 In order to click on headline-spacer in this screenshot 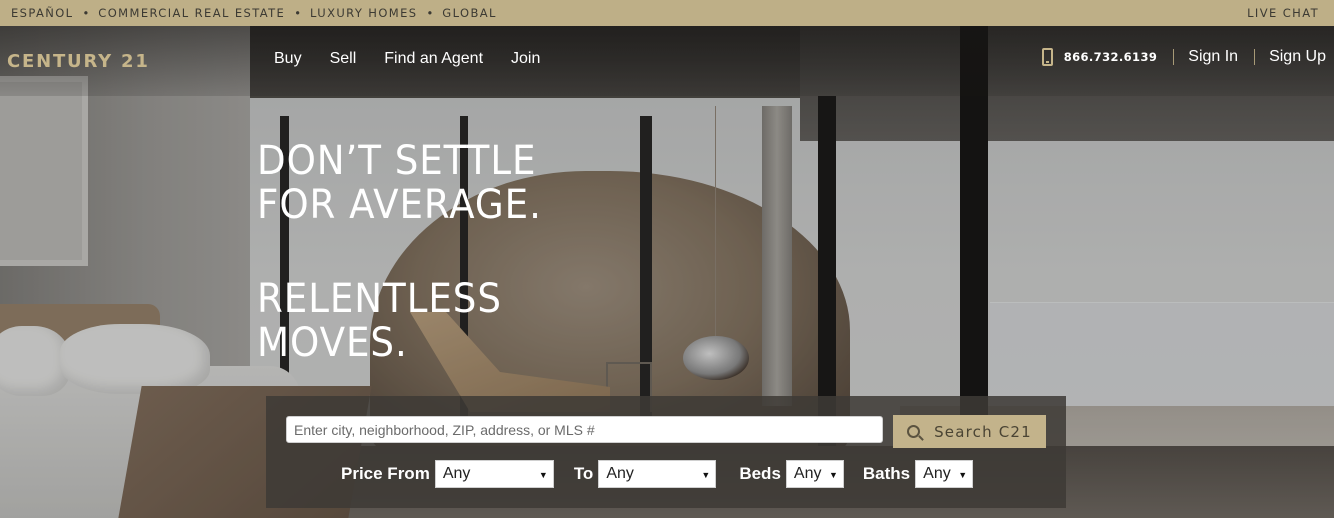, I will do `click(399, 252)`.